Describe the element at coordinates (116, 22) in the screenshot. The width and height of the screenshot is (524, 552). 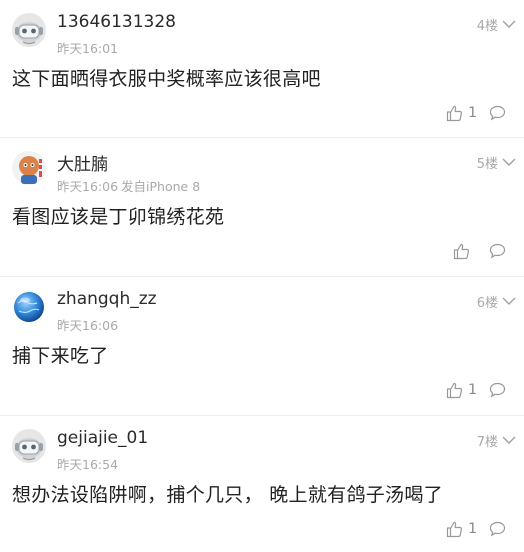
I see `username: 13646131328` at that location.